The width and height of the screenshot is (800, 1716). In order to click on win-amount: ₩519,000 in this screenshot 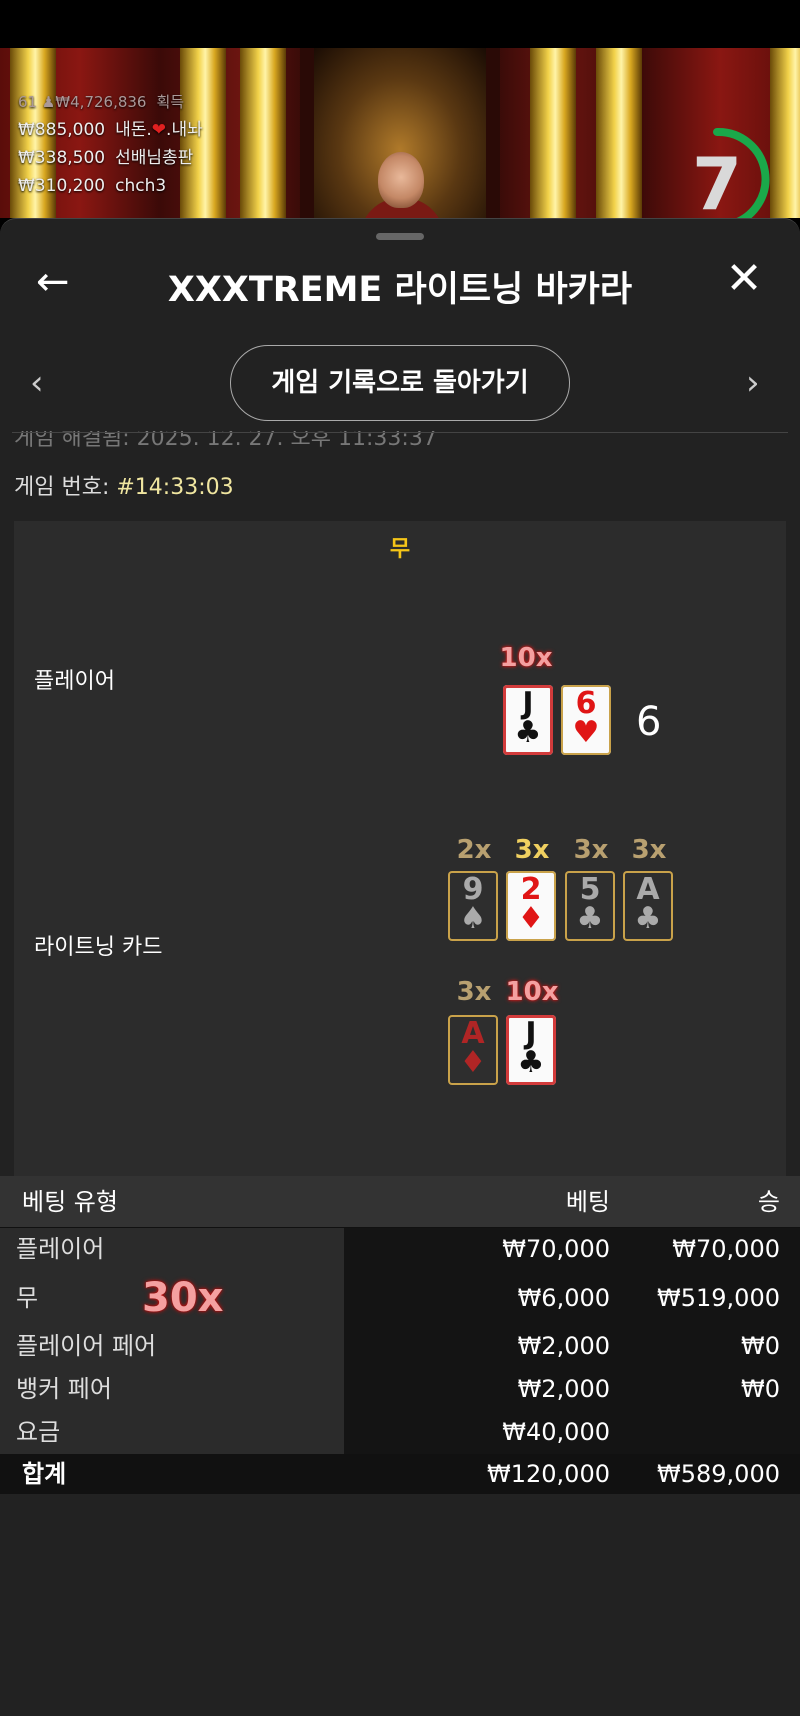, I will do `click(707, 1298)`.